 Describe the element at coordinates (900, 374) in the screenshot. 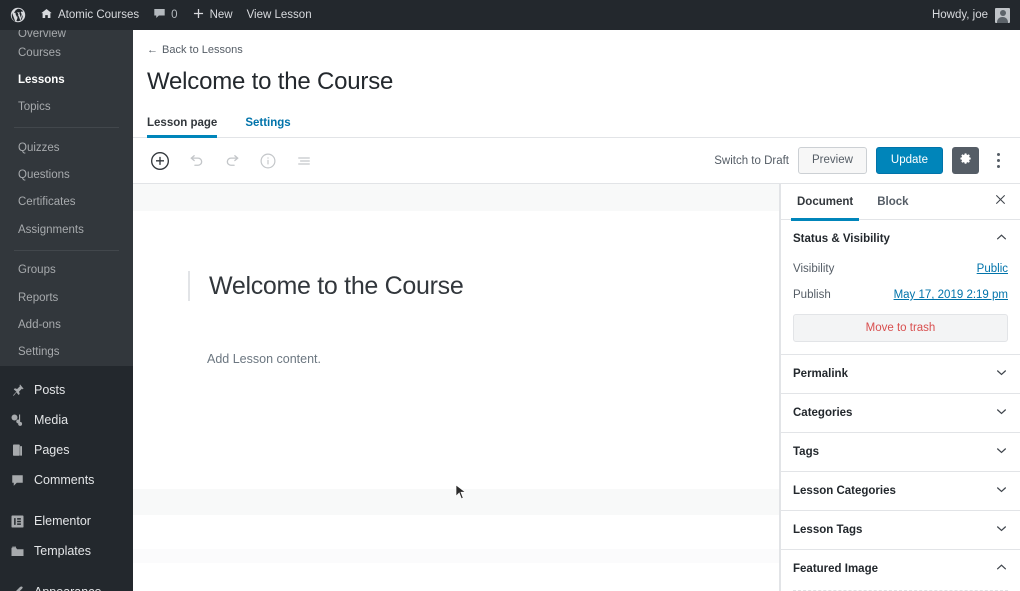

I see `panel-header: Permalink` at that location.